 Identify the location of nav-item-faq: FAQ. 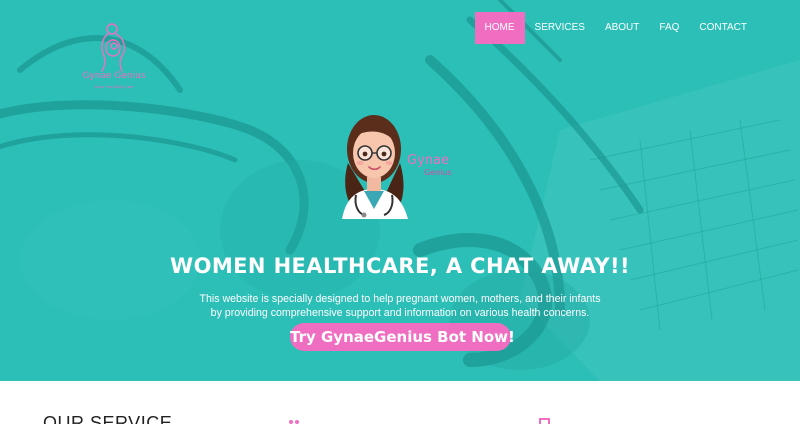
(669, 28).